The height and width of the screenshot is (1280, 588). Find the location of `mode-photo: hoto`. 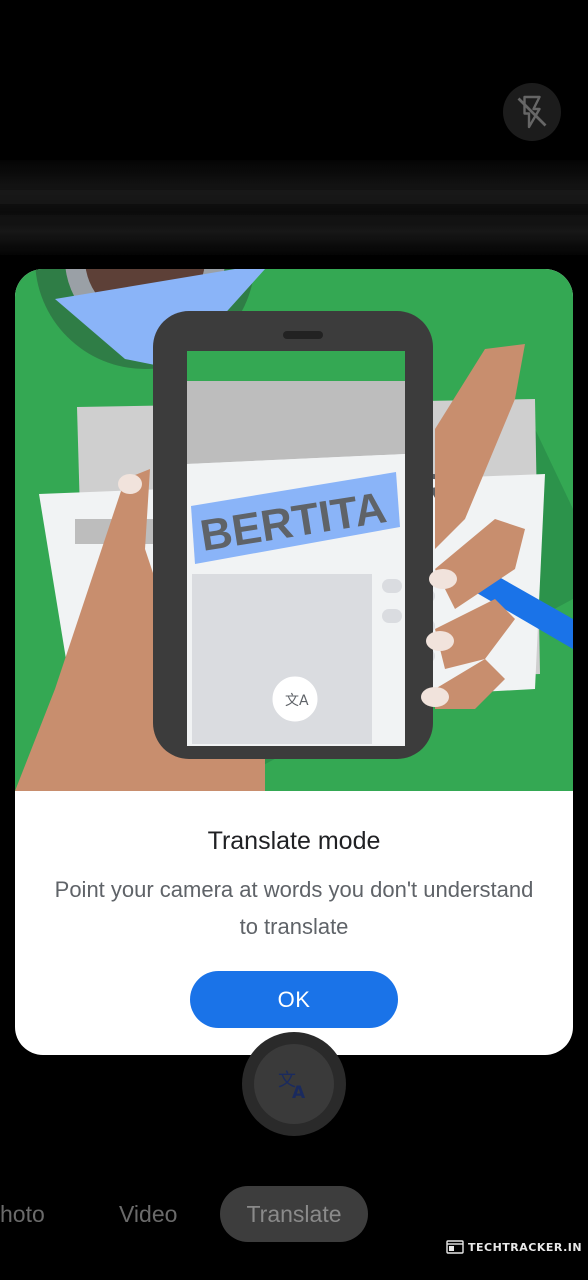

mode-photo: hoto is located at coordinates (22, 1214).